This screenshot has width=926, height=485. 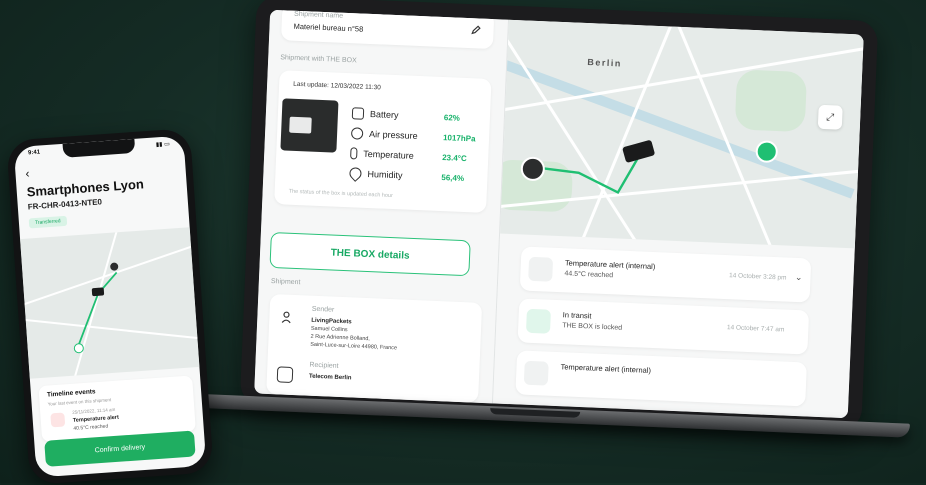 I want to click on expand-map-icon: ⤢, so click(x=830, y=117).